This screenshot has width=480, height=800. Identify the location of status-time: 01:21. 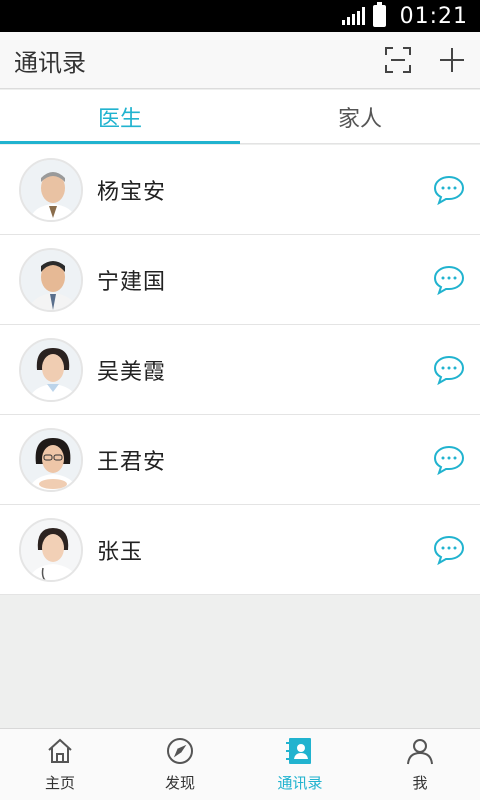
(433, 16).